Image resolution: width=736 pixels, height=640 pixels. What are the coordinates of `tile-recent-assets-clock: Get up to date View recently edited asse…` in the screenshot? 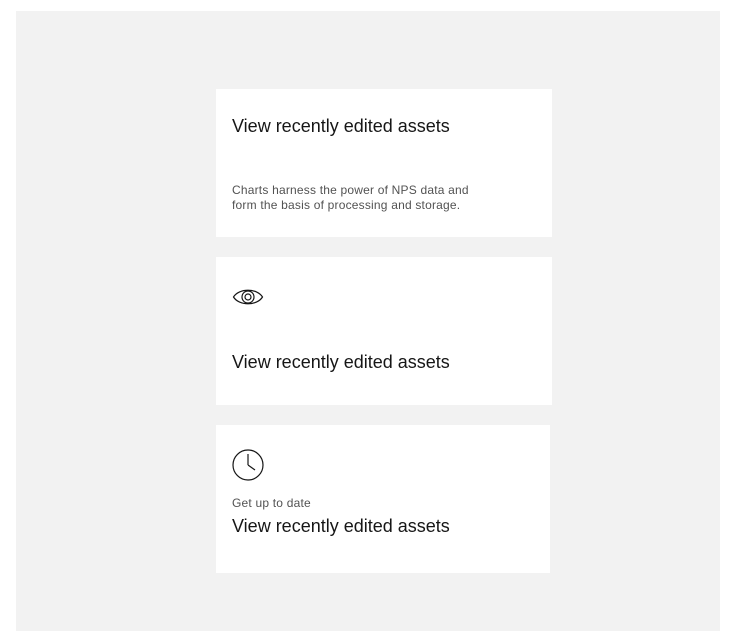 It's located at (383, 499).